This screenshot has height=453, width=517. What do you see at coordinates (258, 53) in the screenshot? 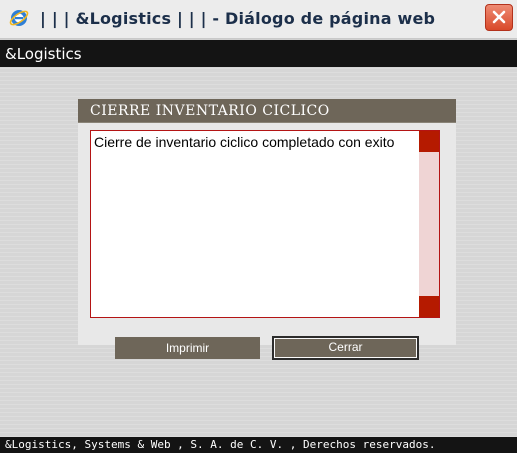
I see `app-header: &Logistics` at bounding box center [258, 53].